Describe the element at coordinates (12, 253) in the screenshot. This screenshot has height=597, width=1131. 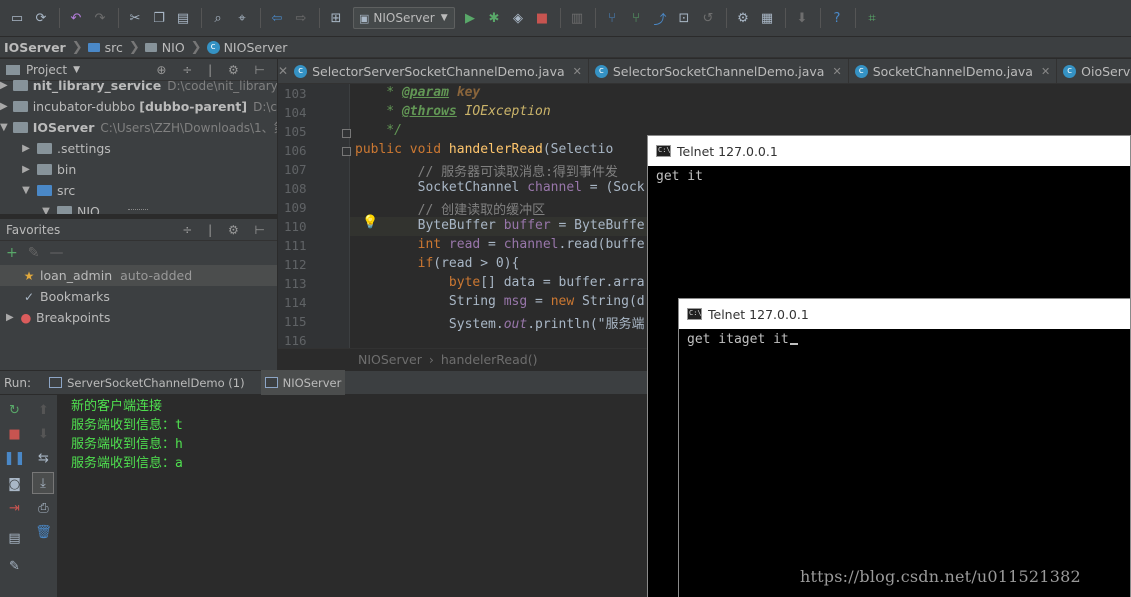
I see `add-icon: +` at that location.